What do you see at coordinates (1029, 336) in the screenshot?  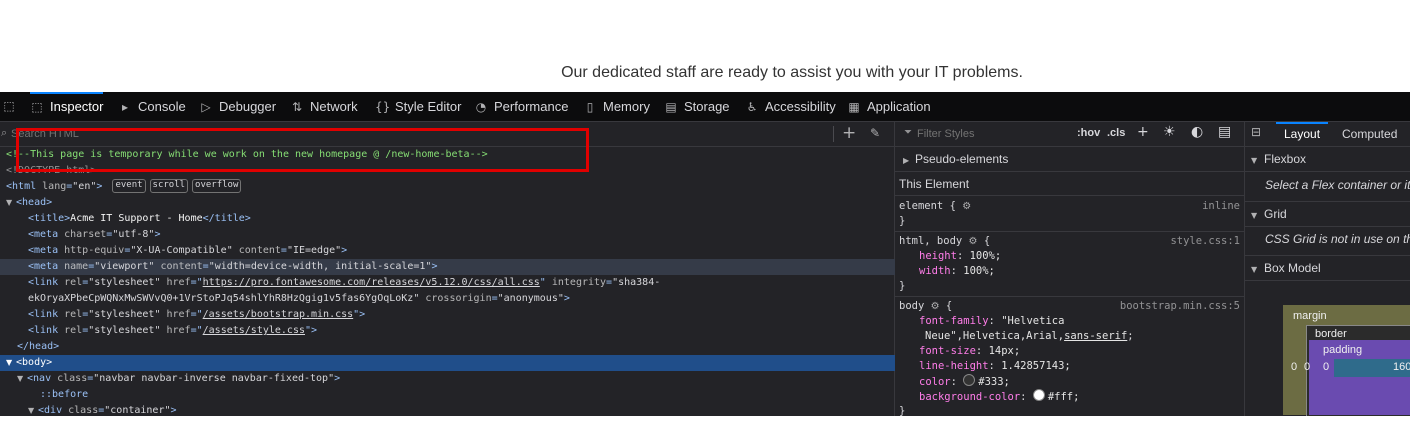 I see `declaration-font-family-cont: Neue",Helvetica,Arial,sans-serif;` at bounding box center [1029, 336].